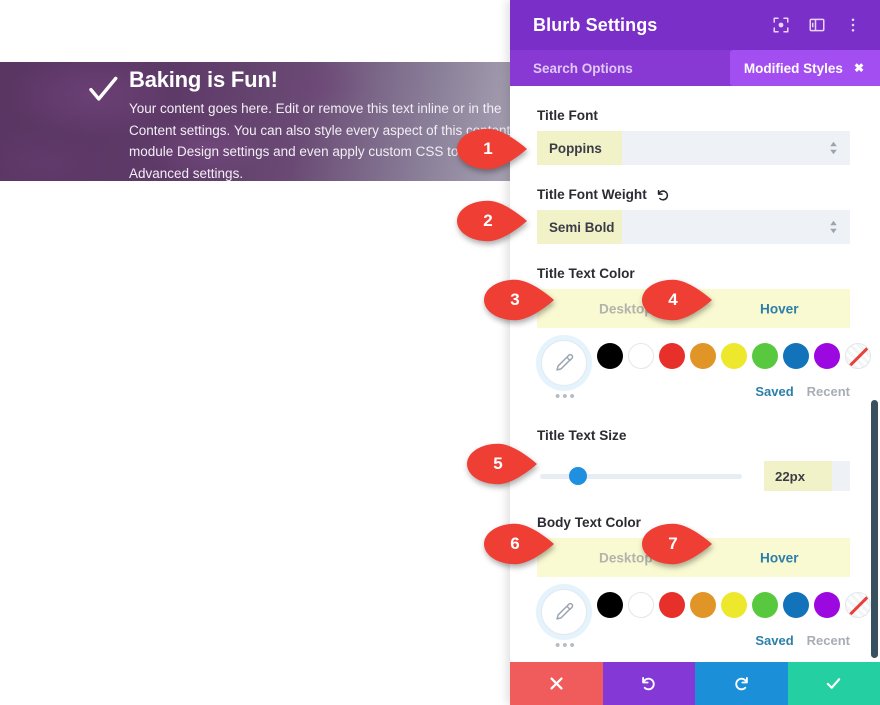 The image size is (880, 705). I want to click on panel-footer, so click(695, 683).